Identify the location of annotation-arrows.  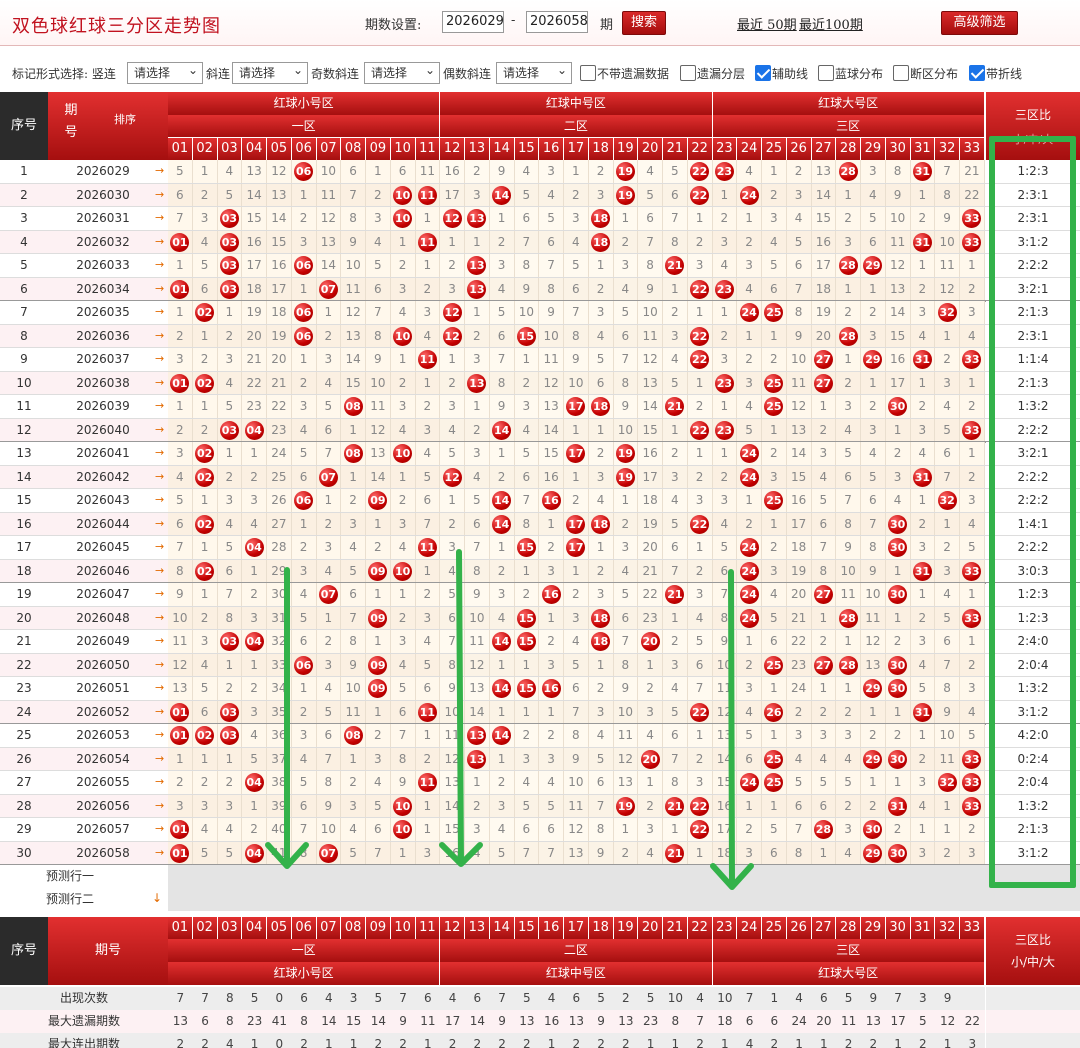
(509, 719).